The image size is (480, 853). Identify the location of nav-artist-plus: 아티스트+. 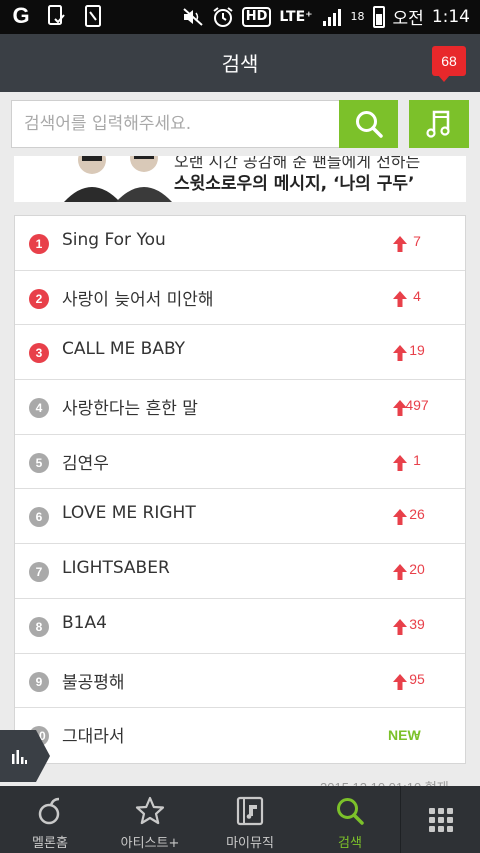
(150, 819).